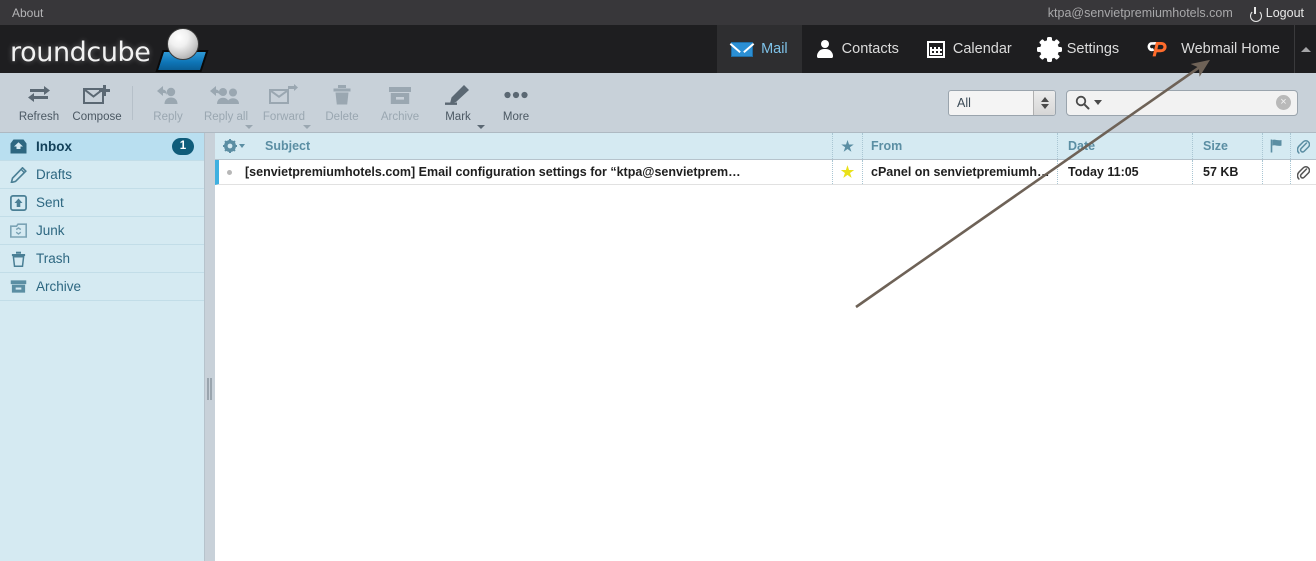 The height and width of the screenshot is (561, 1316). Describe the element at coordinates (959, 146) in the screenshot. I see `column-header-from: From` at that location.